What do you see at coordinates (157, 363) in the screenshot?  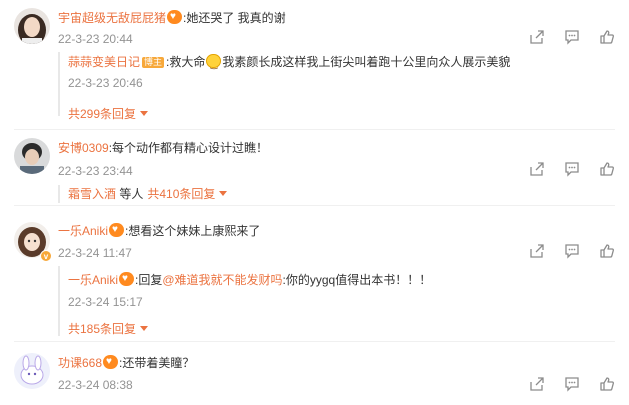 I see `comment-text: :还带着美瞳？` at bounding box center [157, 363].